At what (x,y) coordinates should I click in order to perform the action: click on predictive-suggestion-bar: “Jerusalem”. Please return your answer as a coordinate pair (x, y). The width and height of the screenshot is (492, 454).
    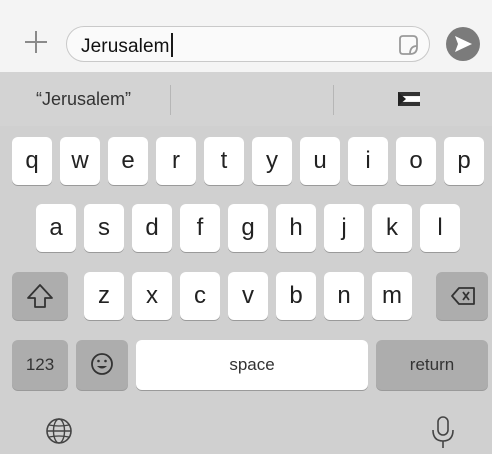
    Looking at the image, I should click on (246, 99).